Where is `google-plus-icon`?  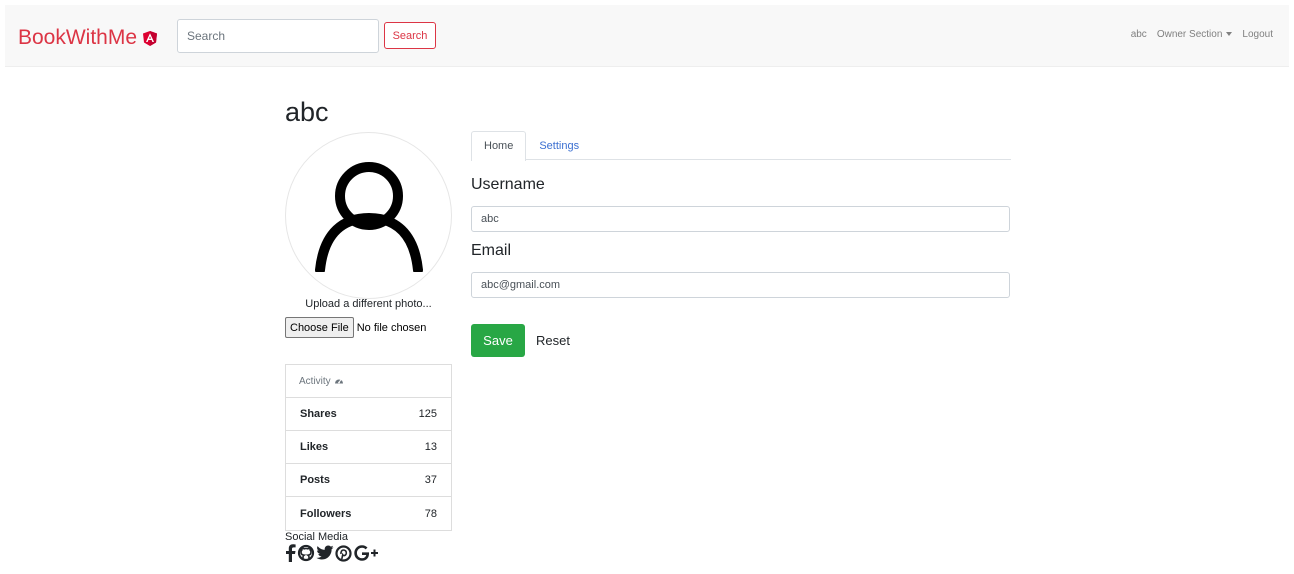 google-plus-icon is located at coordinates (366, 555).